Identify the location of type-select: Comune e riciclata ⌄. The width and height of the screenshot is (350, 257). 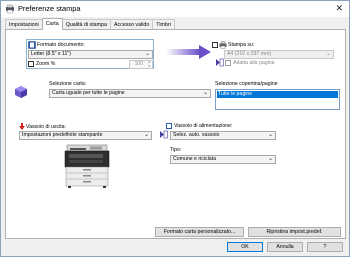
(223, 159).